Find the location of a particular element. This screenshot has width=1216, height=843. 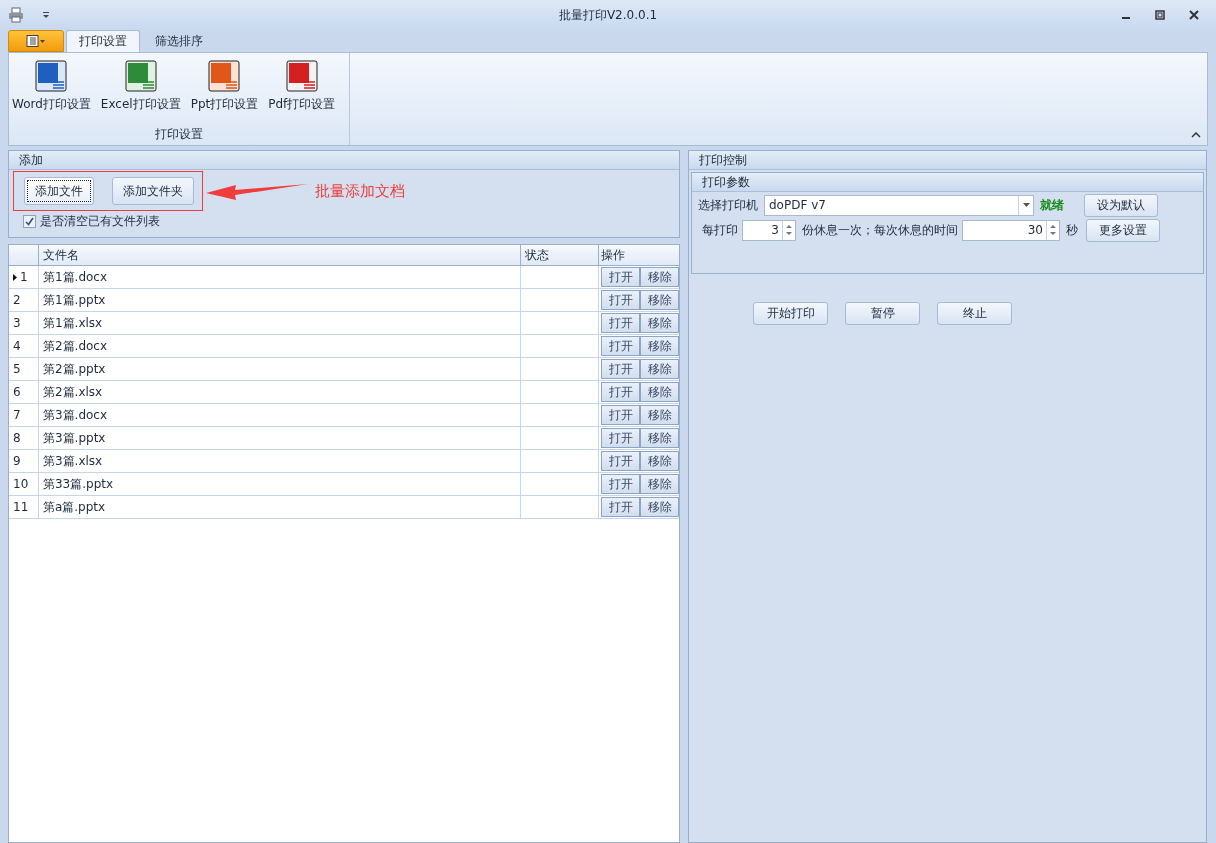

field-label: 选择打印机 is located at coordinates (728, 205).